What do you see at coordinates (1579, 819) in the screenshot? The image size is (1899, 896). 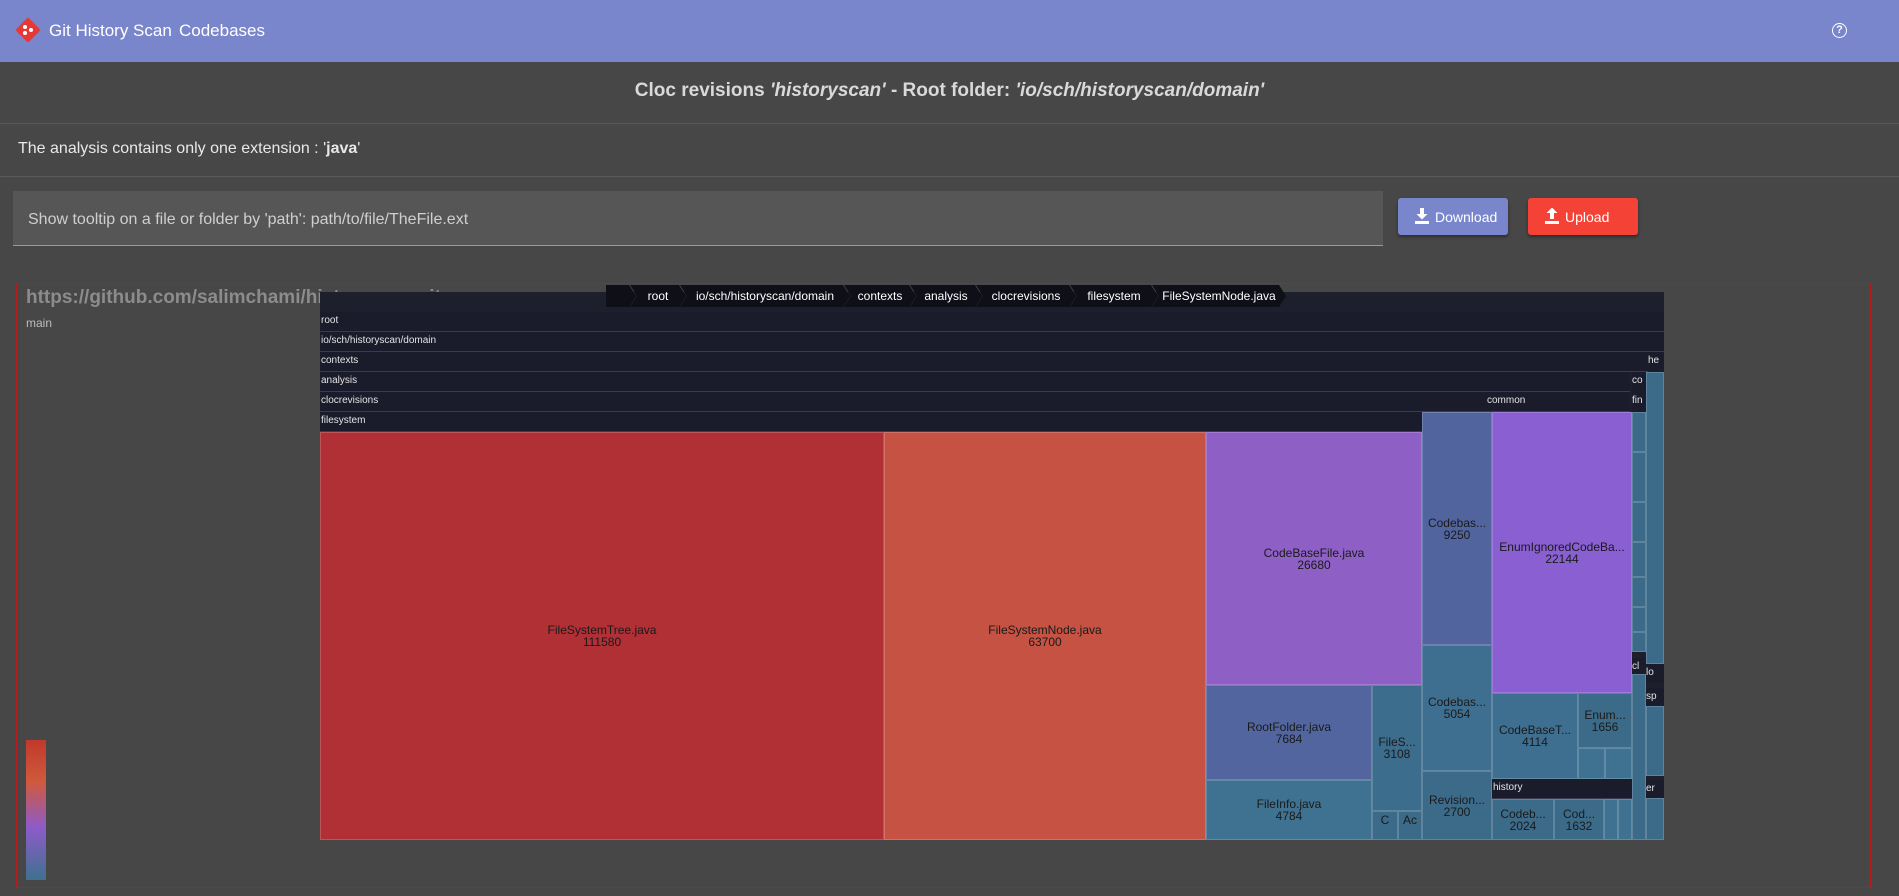 I see `treemap-cell: Cod... 1632` at bounding box center [1579, 819].